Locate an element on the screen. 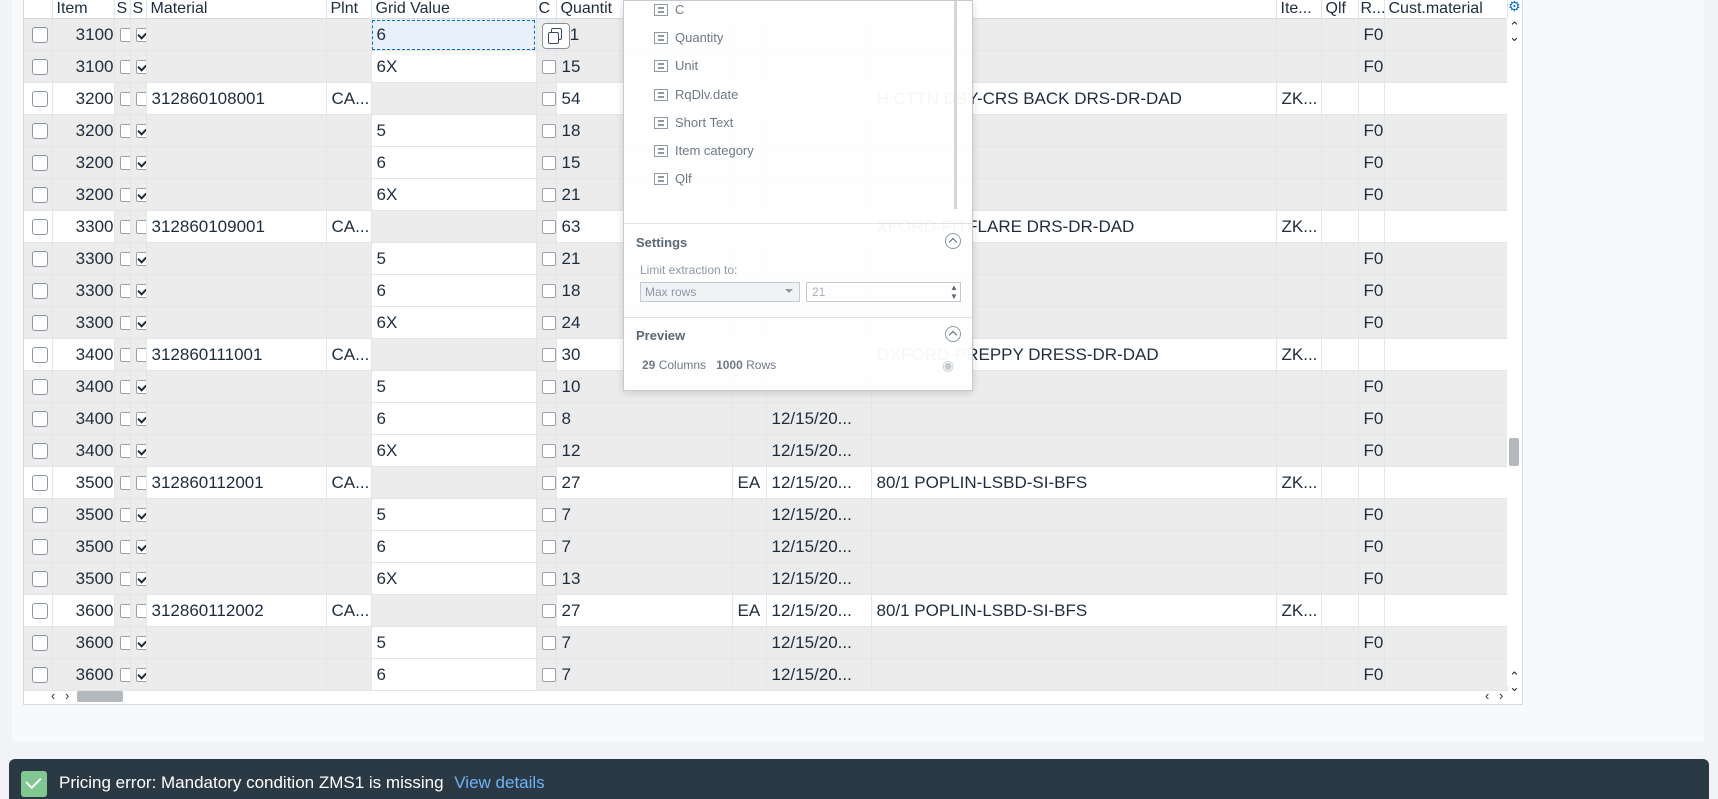 The image size is (1718, 799). collapse-settings-icon is located at coordinates (953, 241).